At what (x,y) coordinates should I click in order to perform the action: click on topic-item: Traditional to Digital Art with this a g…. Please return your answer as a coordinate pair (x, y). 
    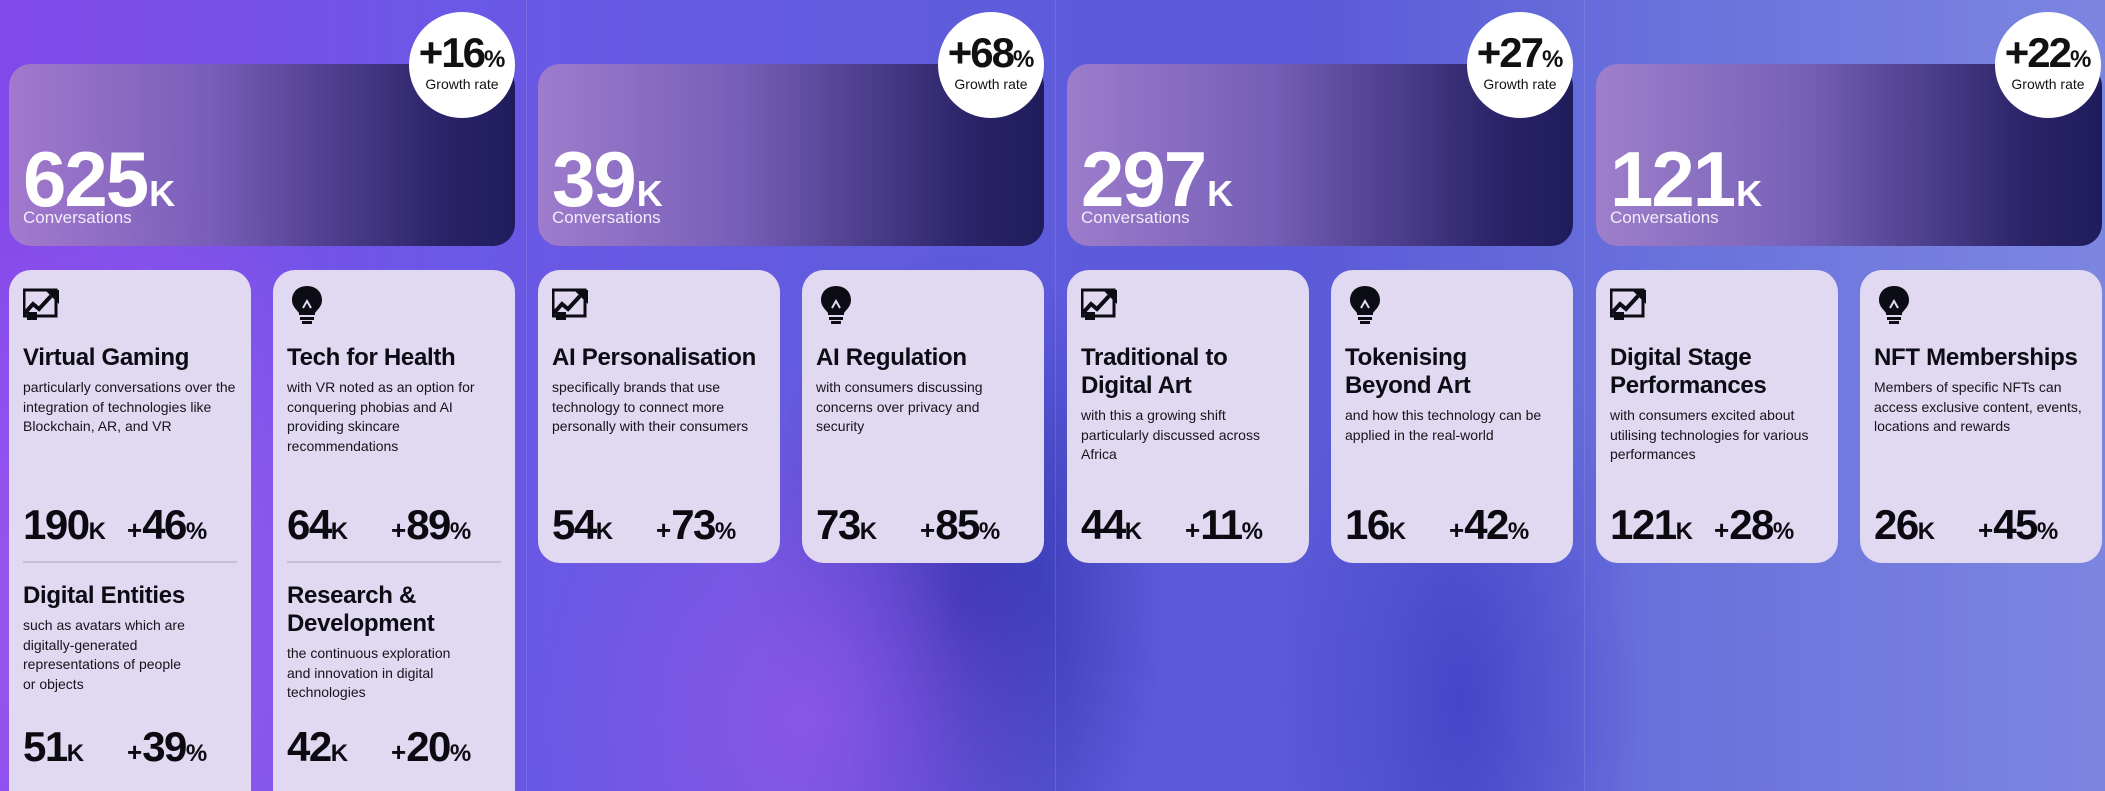
    Looking at the image, I should click on (1188, 416).